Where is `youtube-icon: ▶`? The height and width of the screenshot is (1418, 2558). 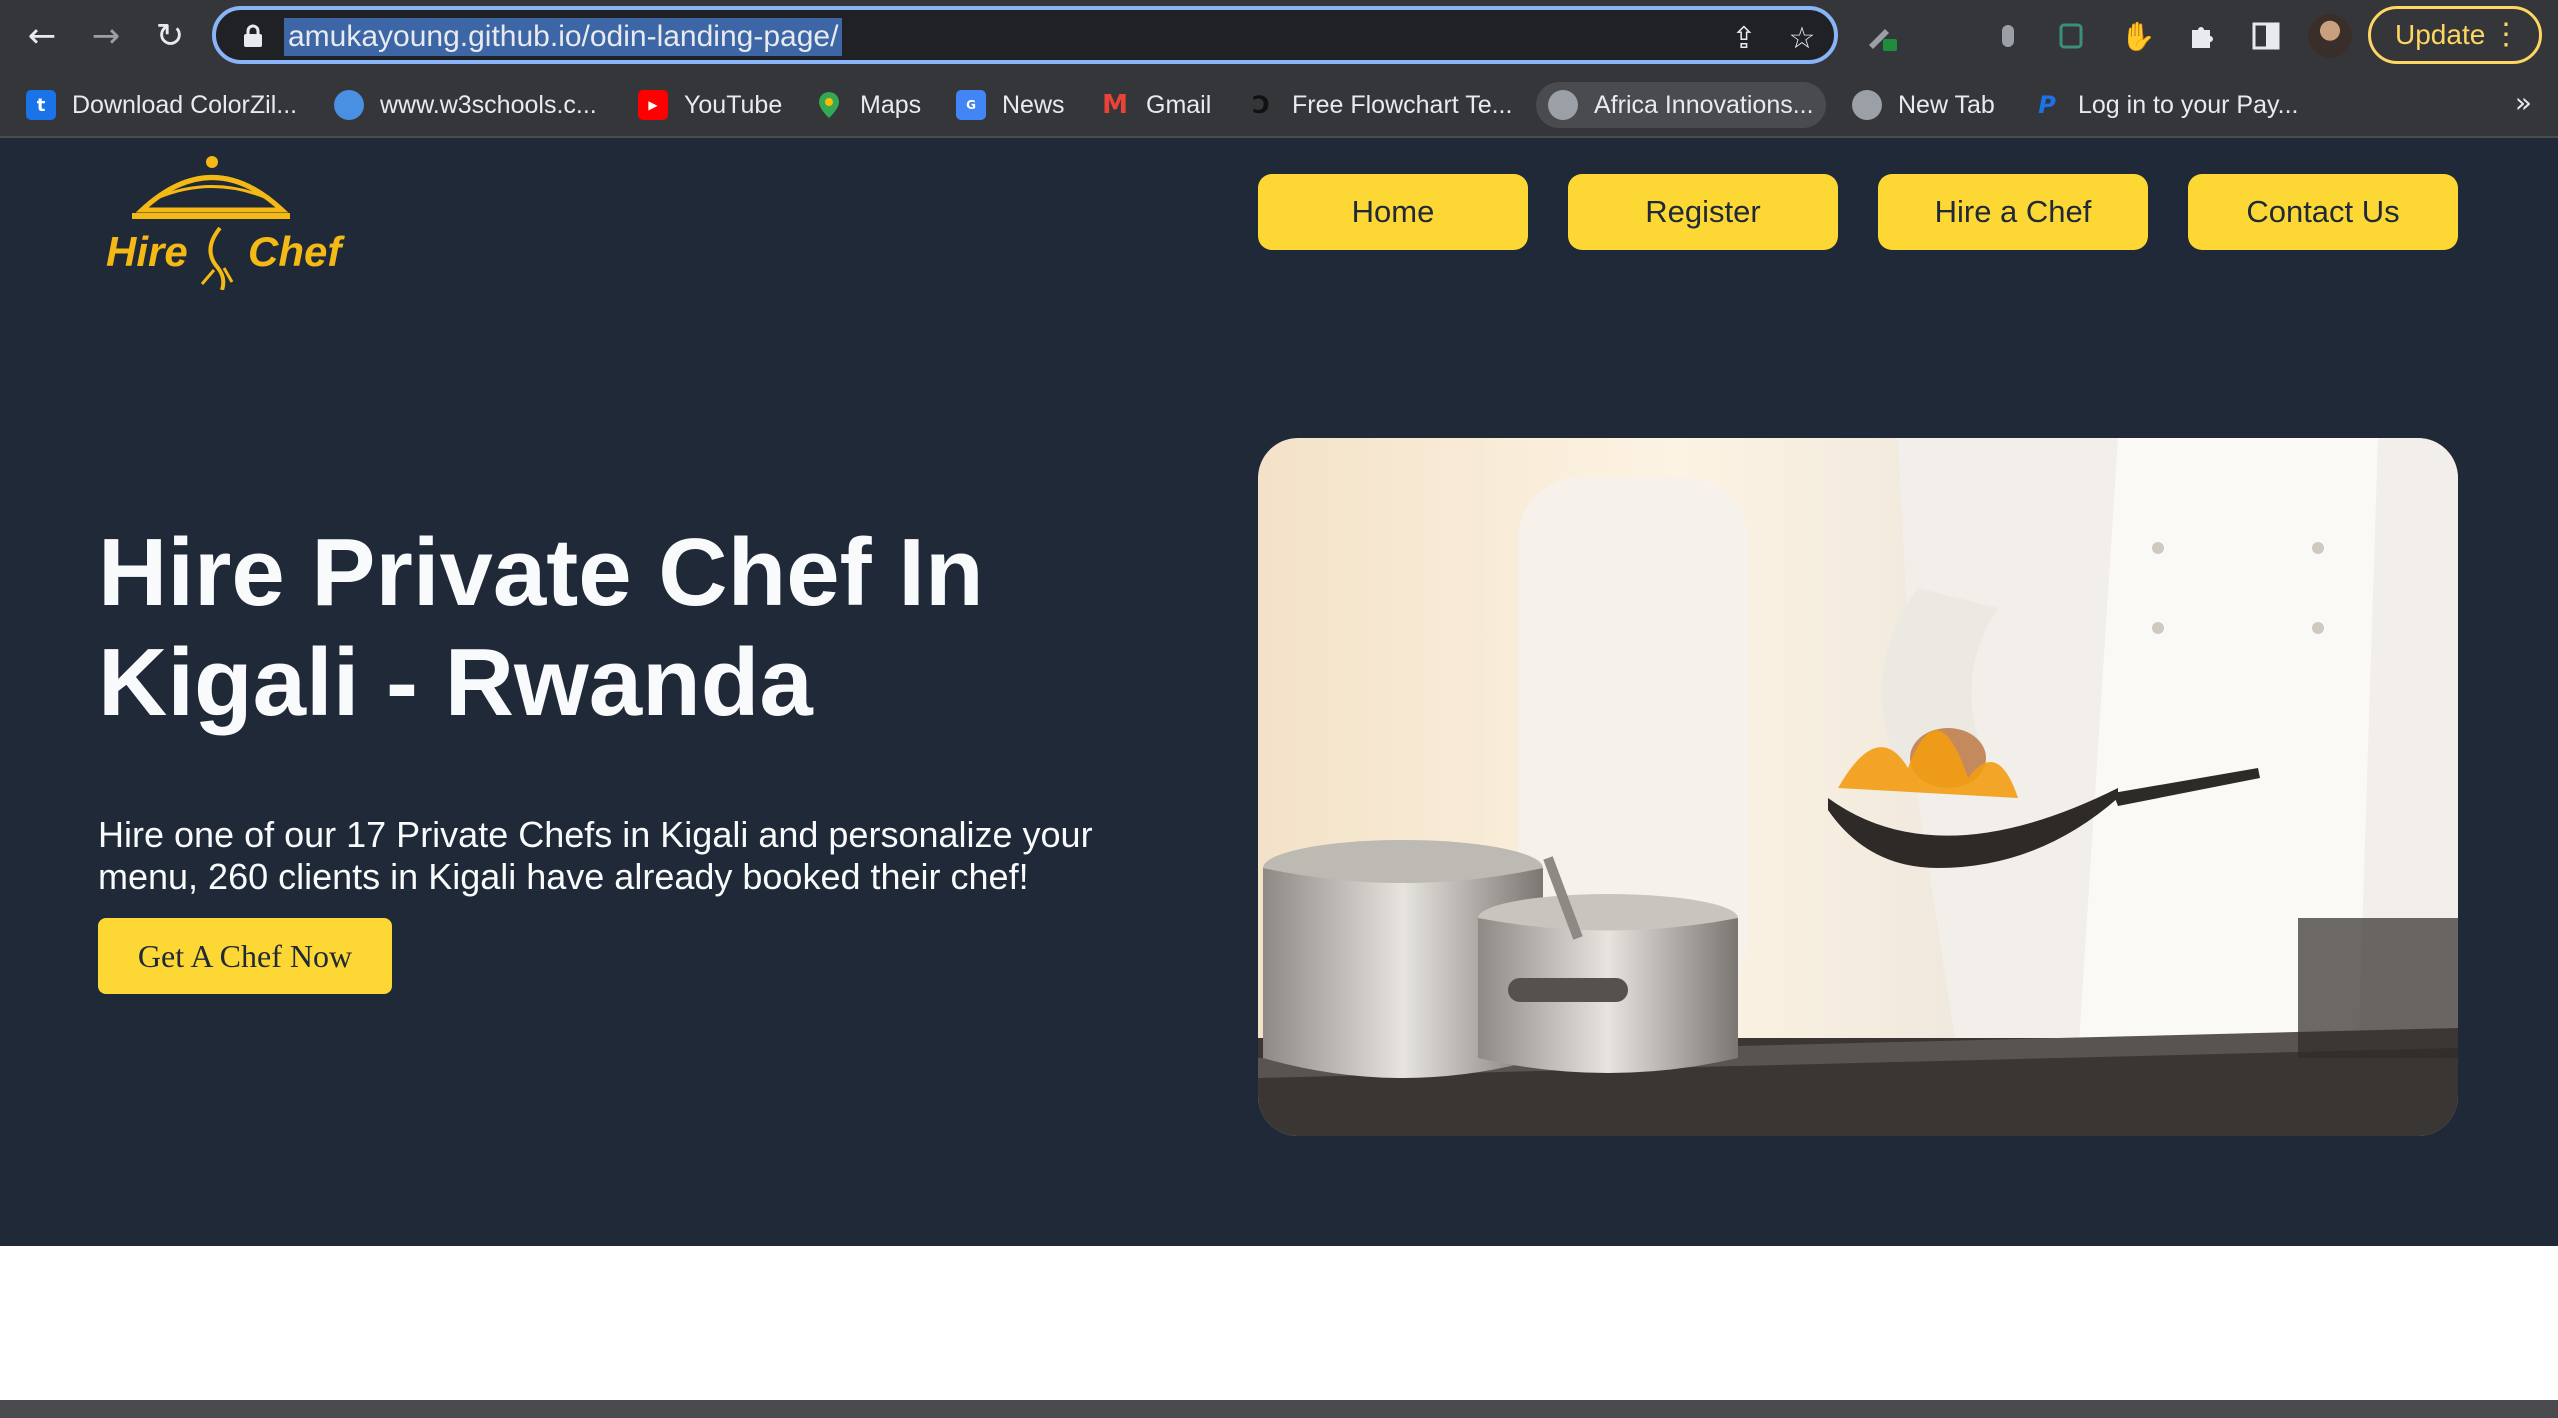
youtube-icon: ▶ is located at coordinates (653, 105).